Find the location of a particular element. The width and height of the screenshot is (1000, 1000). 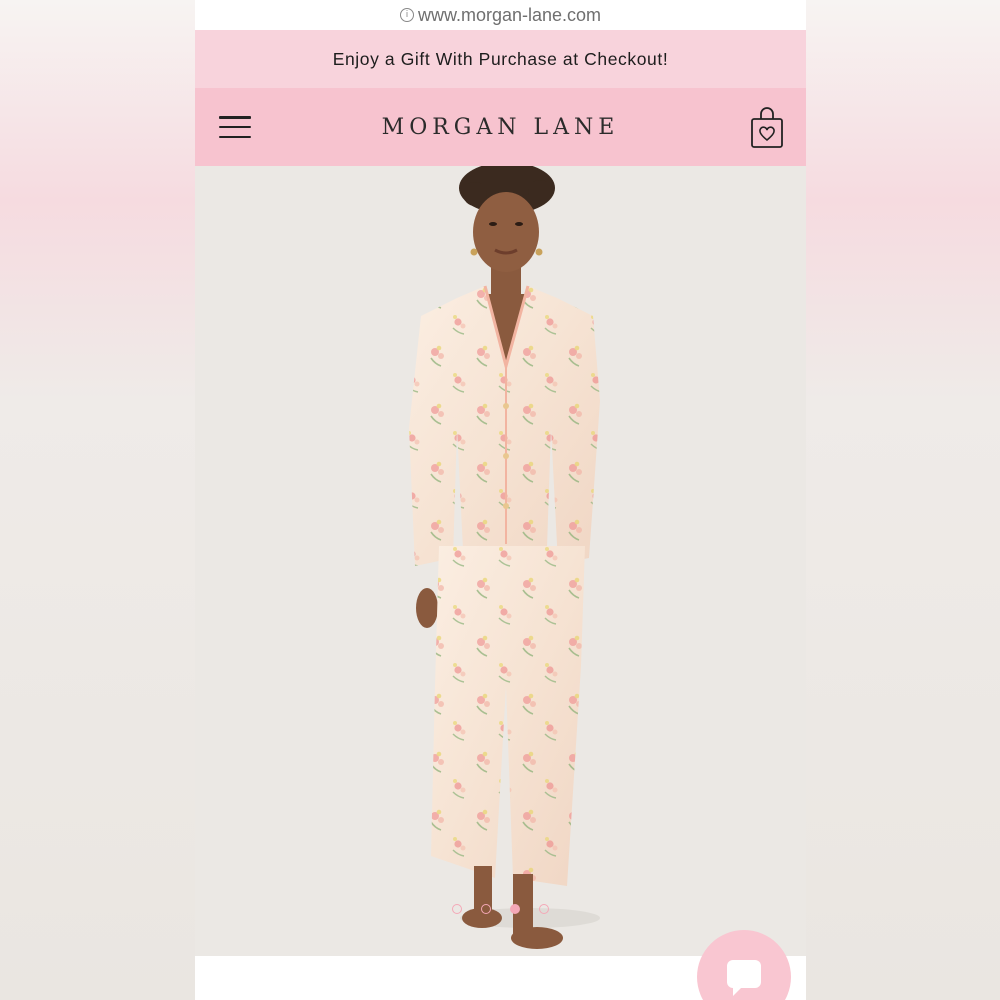

browser-url-bar: i www.morgan-lane.com is located at coordinates (500, 15).